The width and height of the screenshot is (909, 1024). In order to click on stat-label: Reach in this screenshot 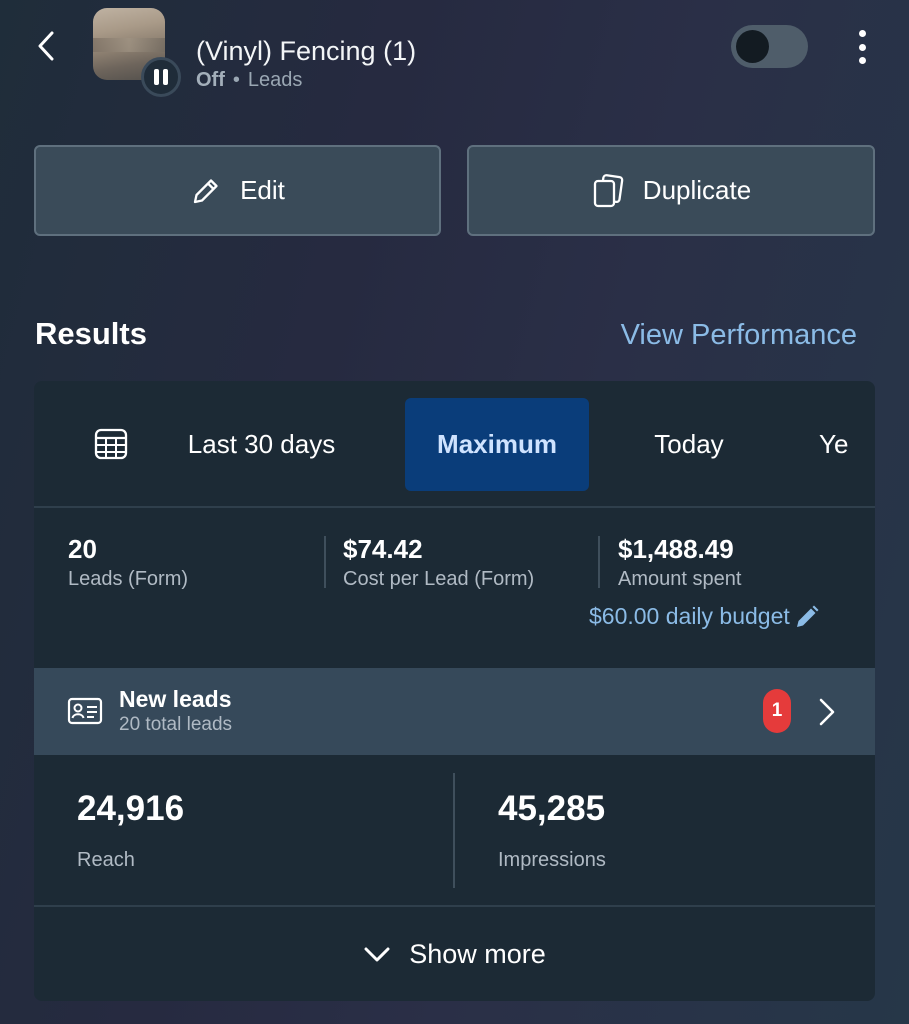, I will do `click(106, 860)`.